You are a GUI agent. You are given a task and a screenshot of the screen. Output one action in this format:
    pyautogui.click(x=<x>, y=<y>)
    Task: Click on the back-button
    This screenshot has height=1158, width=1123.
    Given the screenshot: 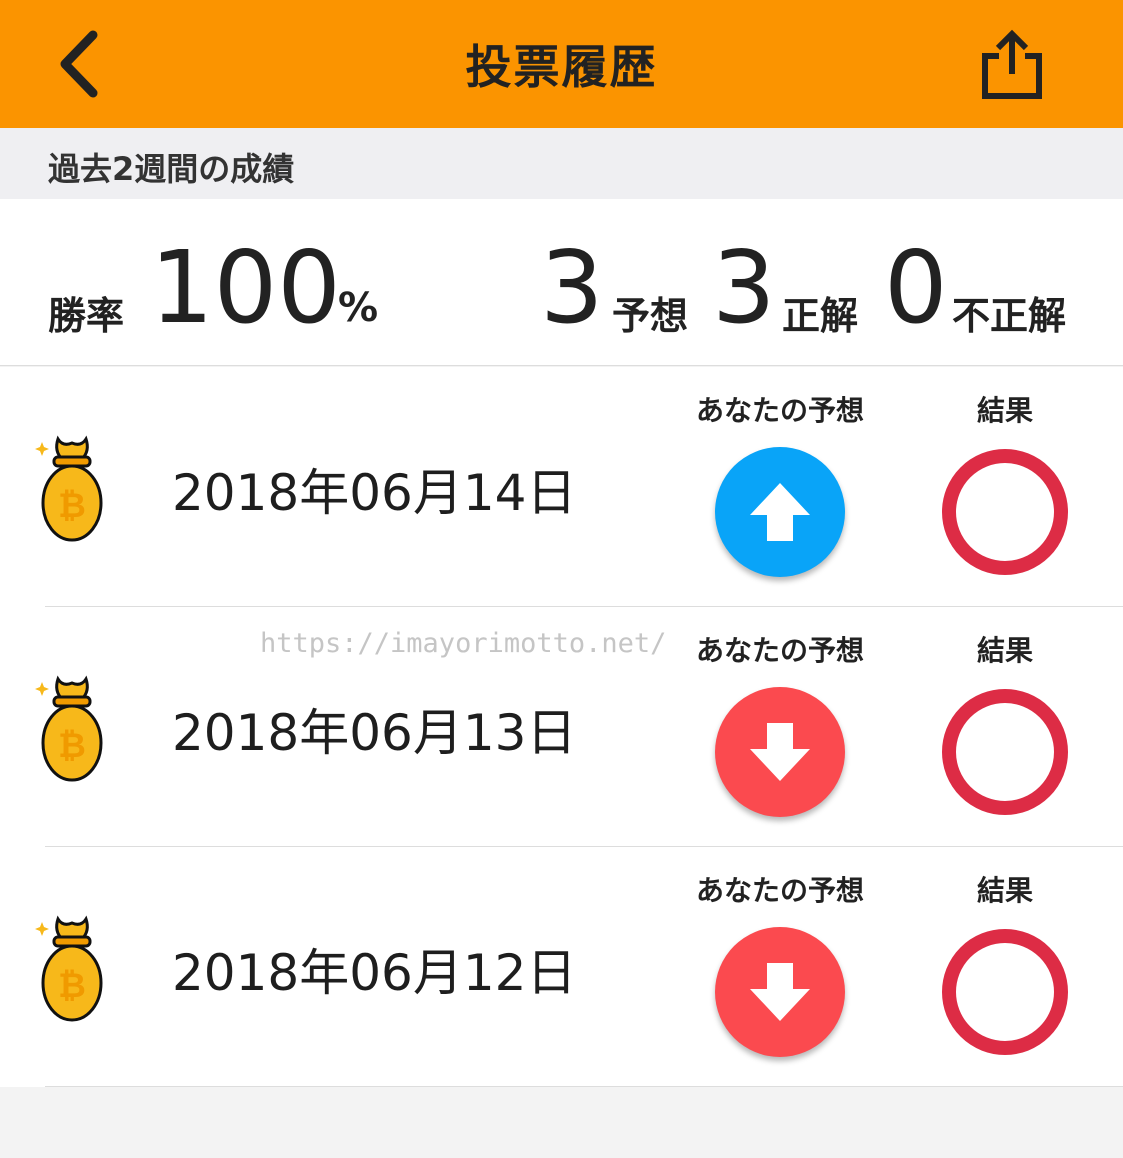 What is the action you would take?
    pyautogui.click(x=80, y=64)
    